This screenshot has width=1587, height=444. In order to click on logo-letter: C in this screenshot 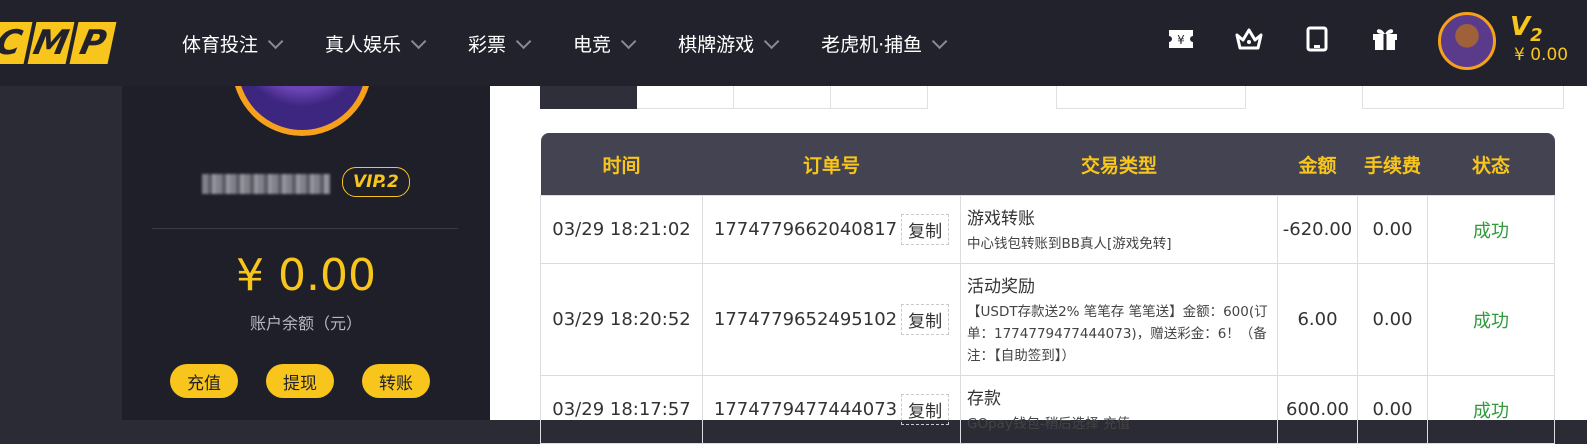, I will do `click(16, 43)`.